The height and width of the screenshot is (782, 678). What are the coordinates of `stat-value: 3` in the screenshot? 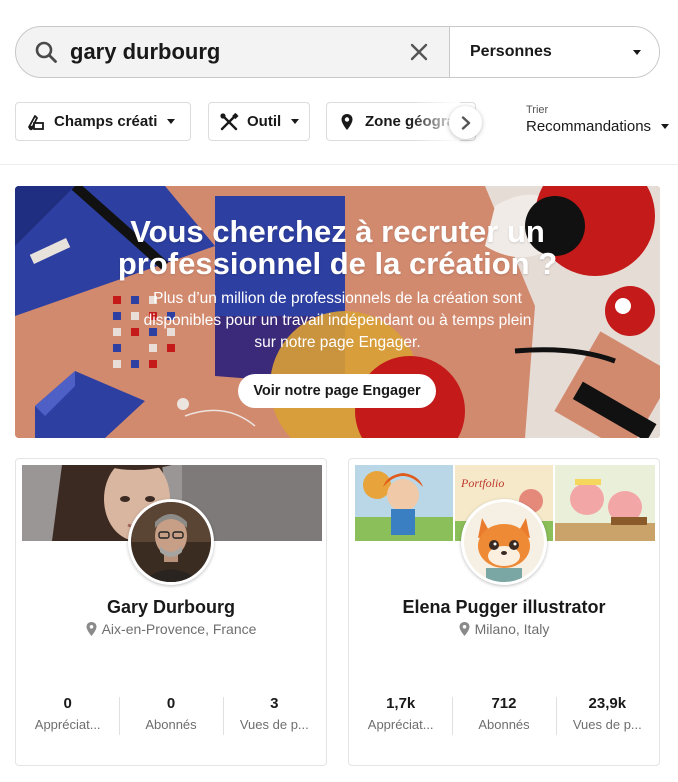 It's located at (274, 703).